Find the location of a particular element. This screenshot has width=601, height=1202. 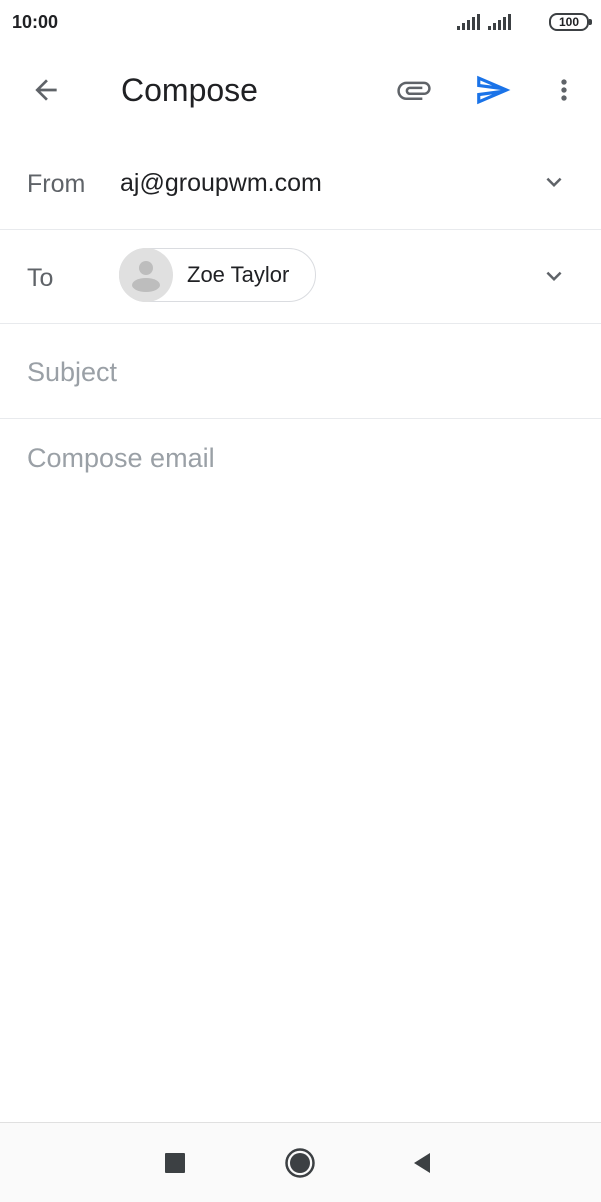

battery-icon: 100 is located at coordinates (570, 22).